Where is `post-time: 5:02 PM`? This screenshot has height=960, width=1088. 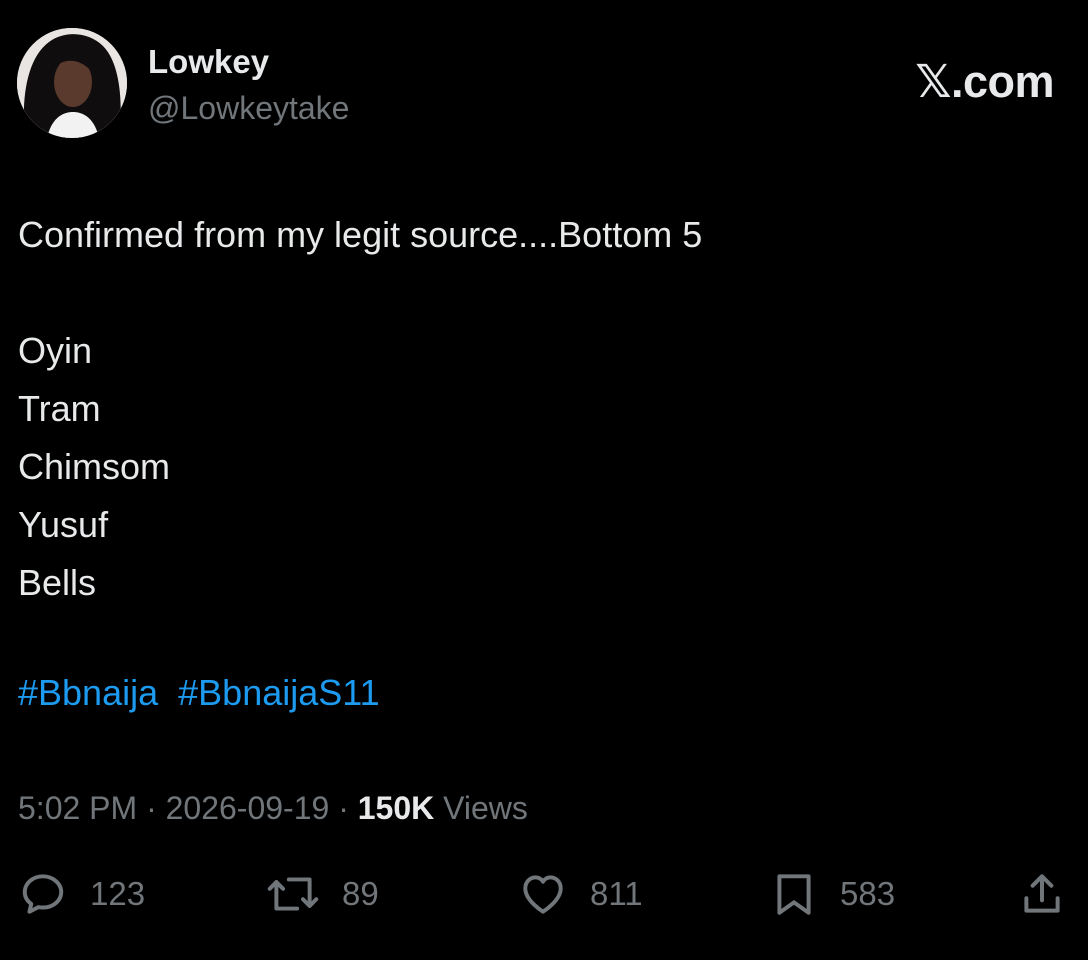
post-time: 5:02 PM is located at coordinates (77, 808).